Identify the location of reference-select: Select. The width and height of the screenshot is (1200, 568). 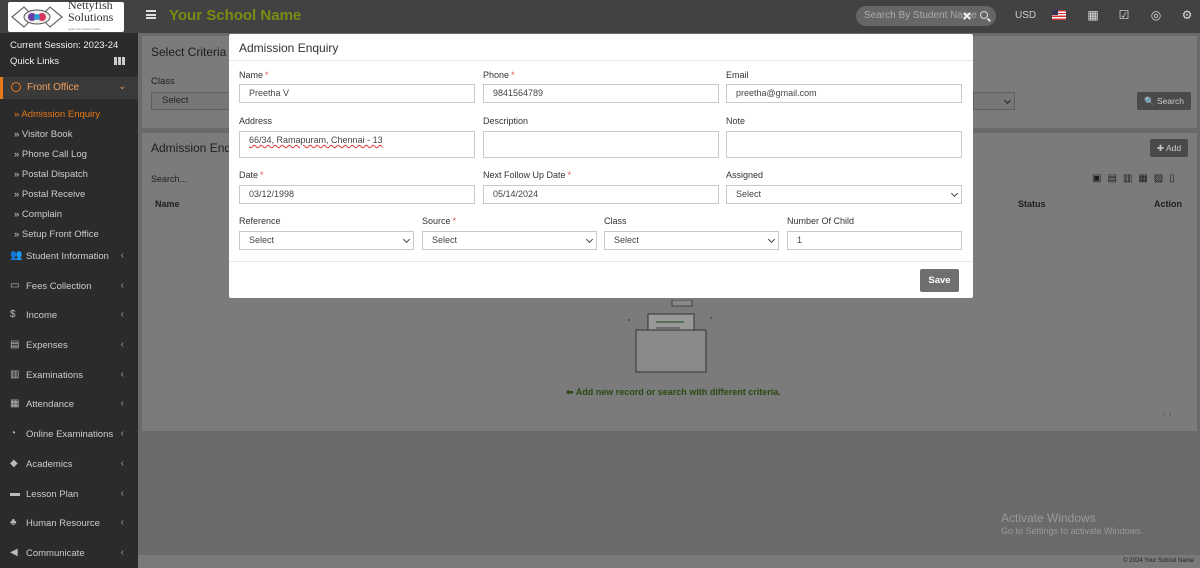
(326, 240).